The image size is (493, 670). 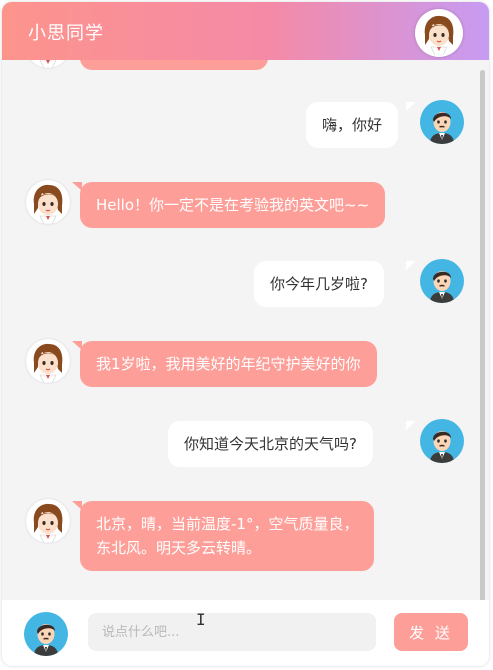 I want to click on user-message-bubble: 嗨，你好, so click(x=352, y=125).